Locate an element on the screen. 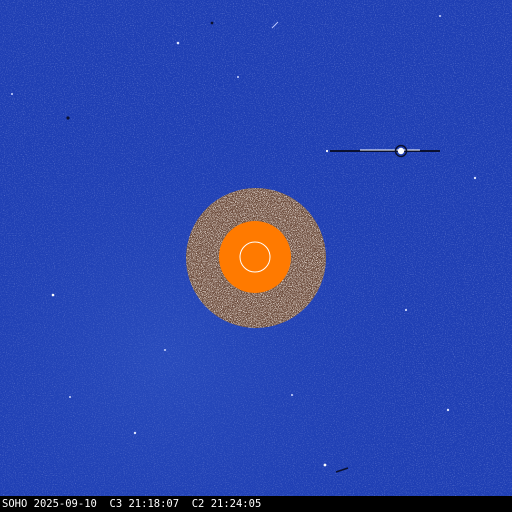 The width and height of the screenshot is (512, 512). occulter-disk is located at coordinates (255, 257).